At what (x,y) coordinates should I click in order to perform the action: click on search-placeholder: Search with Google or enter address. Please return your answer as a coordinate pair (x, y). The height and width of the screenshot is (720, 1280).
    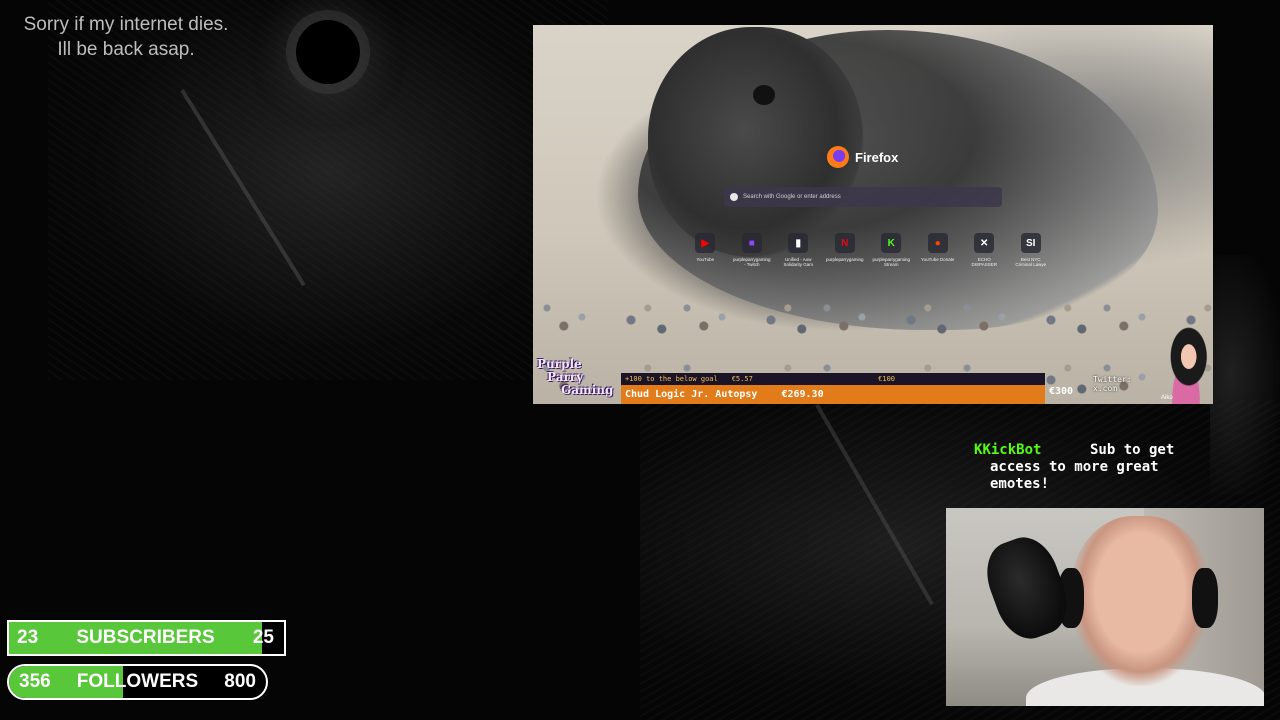
    Looking at the image, I should click on (792, 197).